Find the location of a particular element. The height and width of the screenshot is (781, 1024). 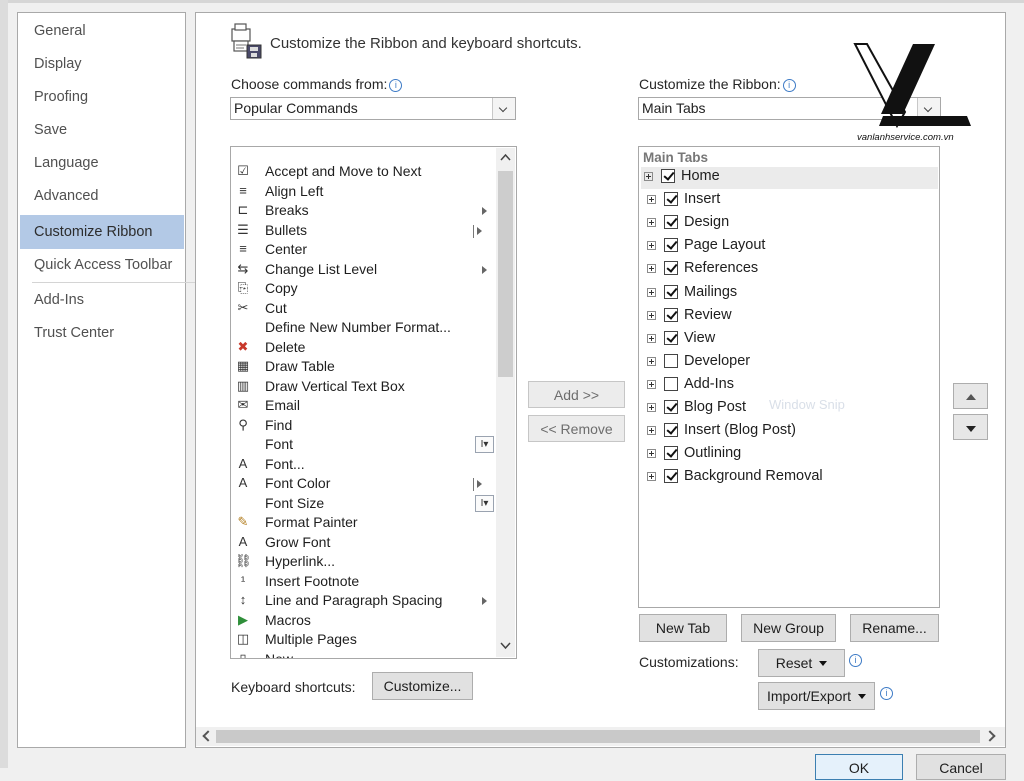

cancel-button: Cancel is located at coordinates (961, 767).